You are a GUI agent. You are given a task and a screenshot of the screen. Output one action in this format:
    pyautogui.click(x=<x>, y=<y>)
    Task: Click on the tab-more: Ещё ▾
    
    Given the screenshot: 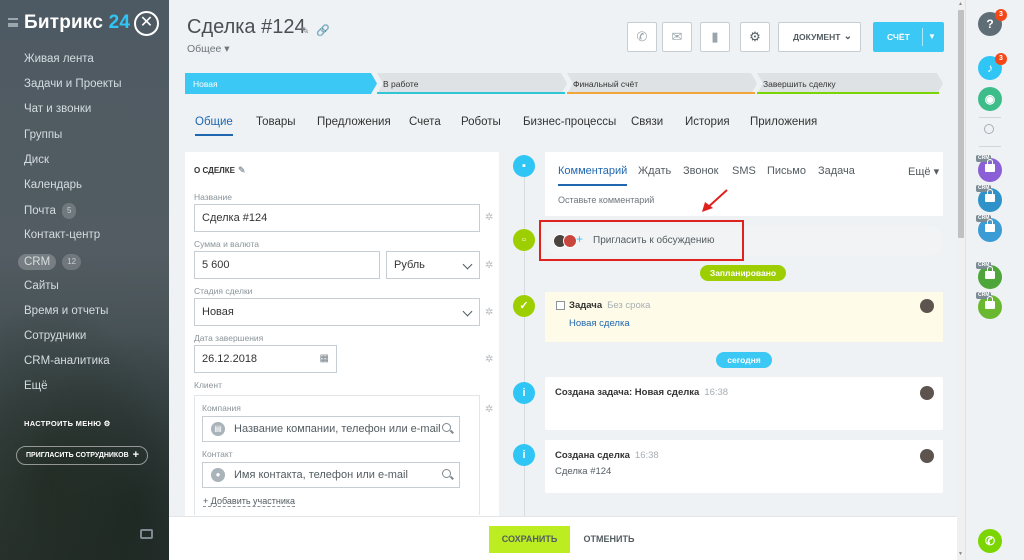 What is the action you would take?
    pyautogui.click(x=923, y=171)
    